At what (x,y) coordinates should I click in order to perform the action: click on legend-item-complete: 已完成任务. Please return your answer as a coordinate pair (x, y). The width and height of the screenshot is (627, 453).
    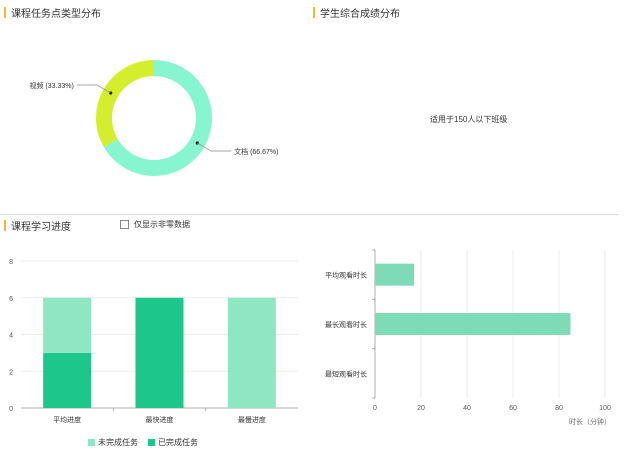
    Looking at the image, I should click on (173, 442).